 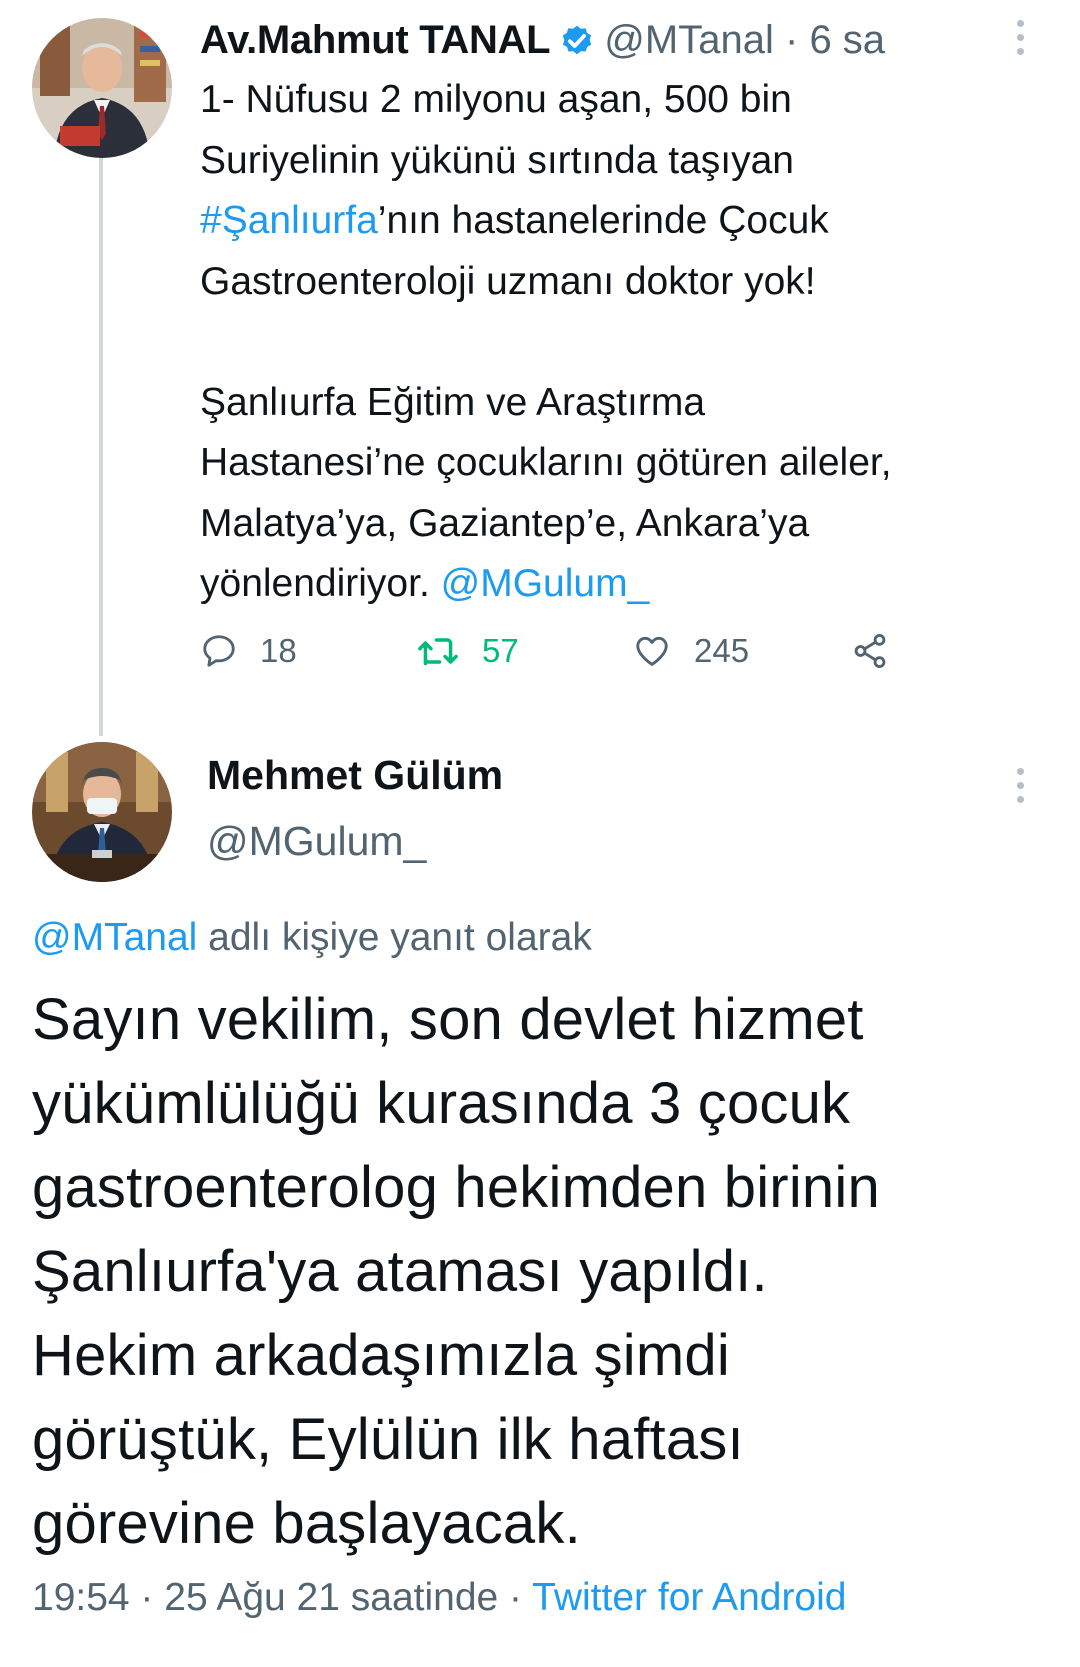 I want to click on retweet-icon, so click(x=438, y=652).